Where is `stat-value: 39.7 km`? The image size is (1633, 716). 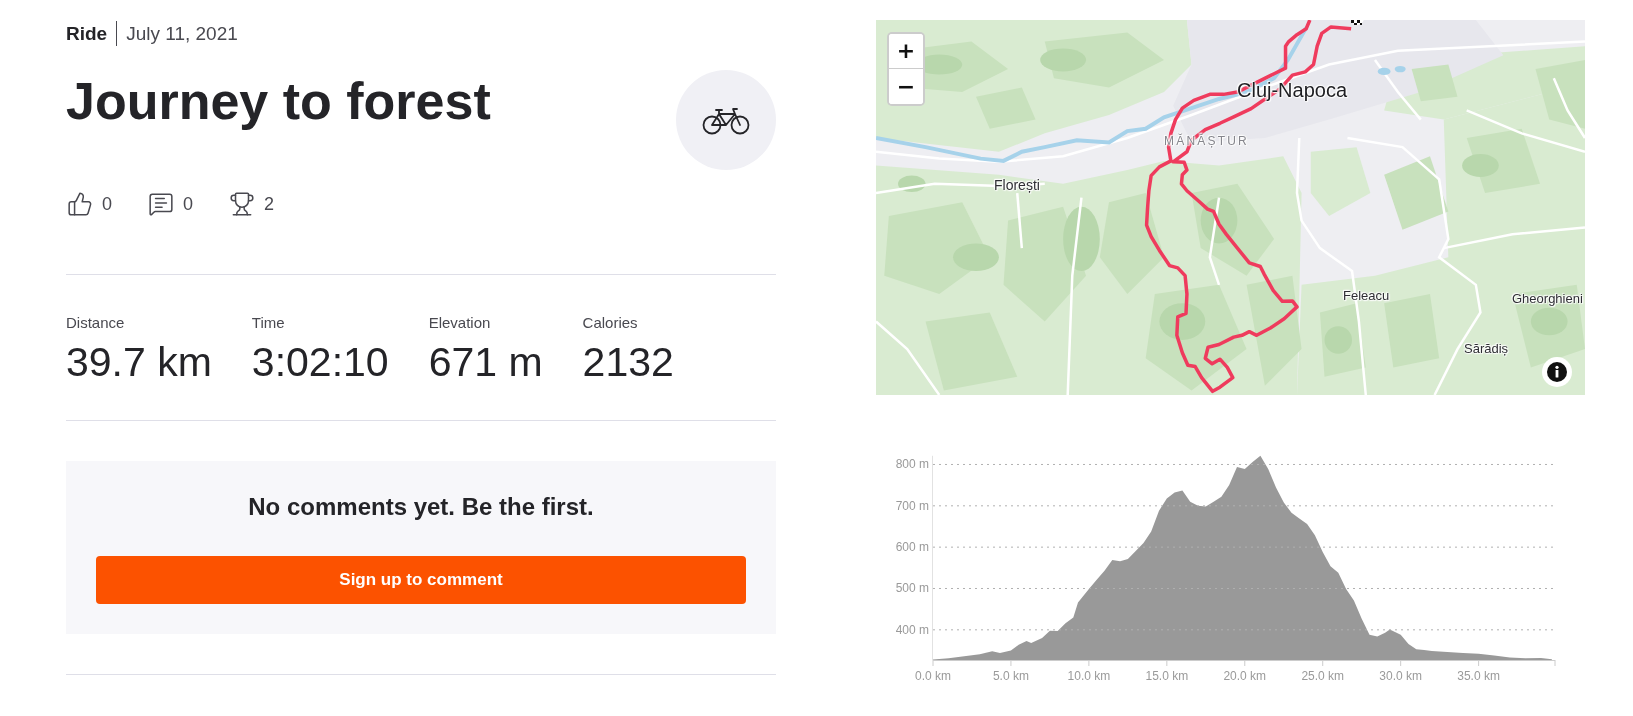
stat-value: 39.7 km is located at coordinates (139, 362).